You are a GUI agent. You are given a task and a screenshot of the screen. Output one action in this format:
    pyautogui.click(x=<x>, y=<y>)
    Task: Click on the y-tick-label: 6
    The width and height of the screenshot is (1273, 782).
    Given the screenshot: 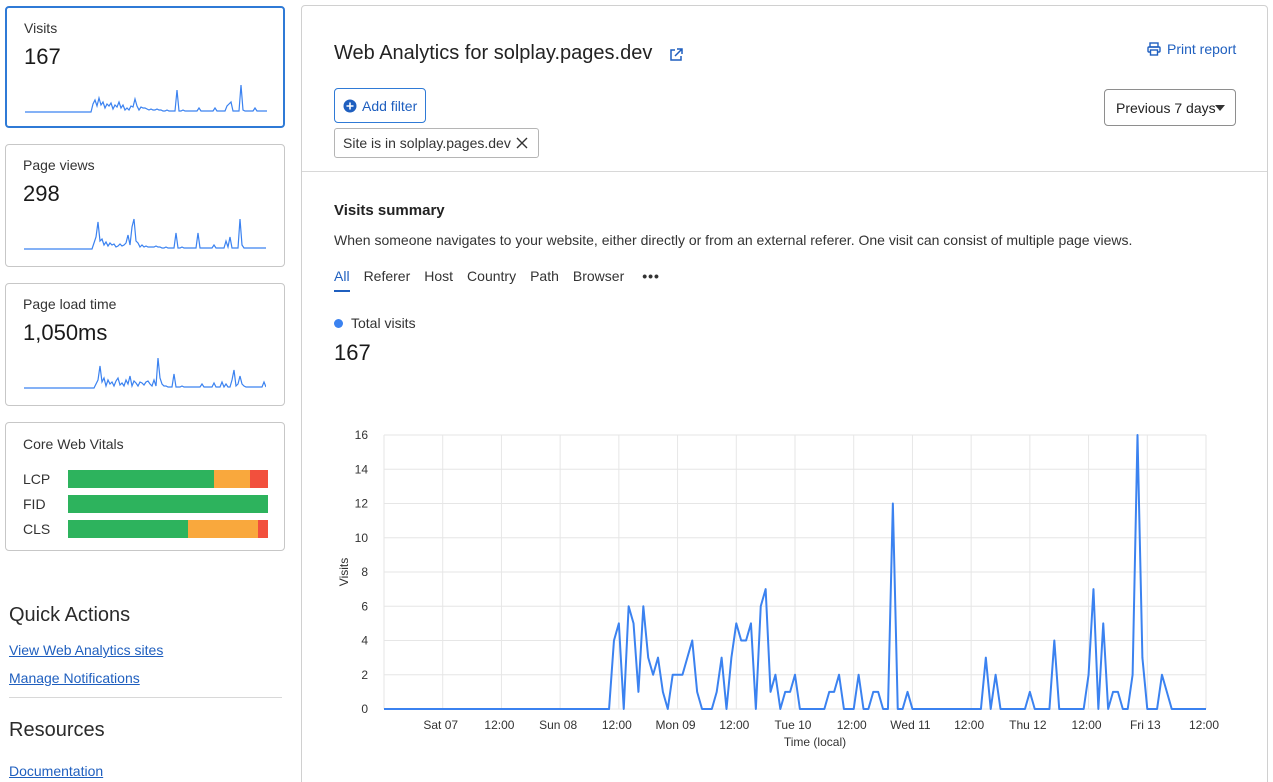 What is the action you would take?
    pyautogui.click(x=364, y=606)
    